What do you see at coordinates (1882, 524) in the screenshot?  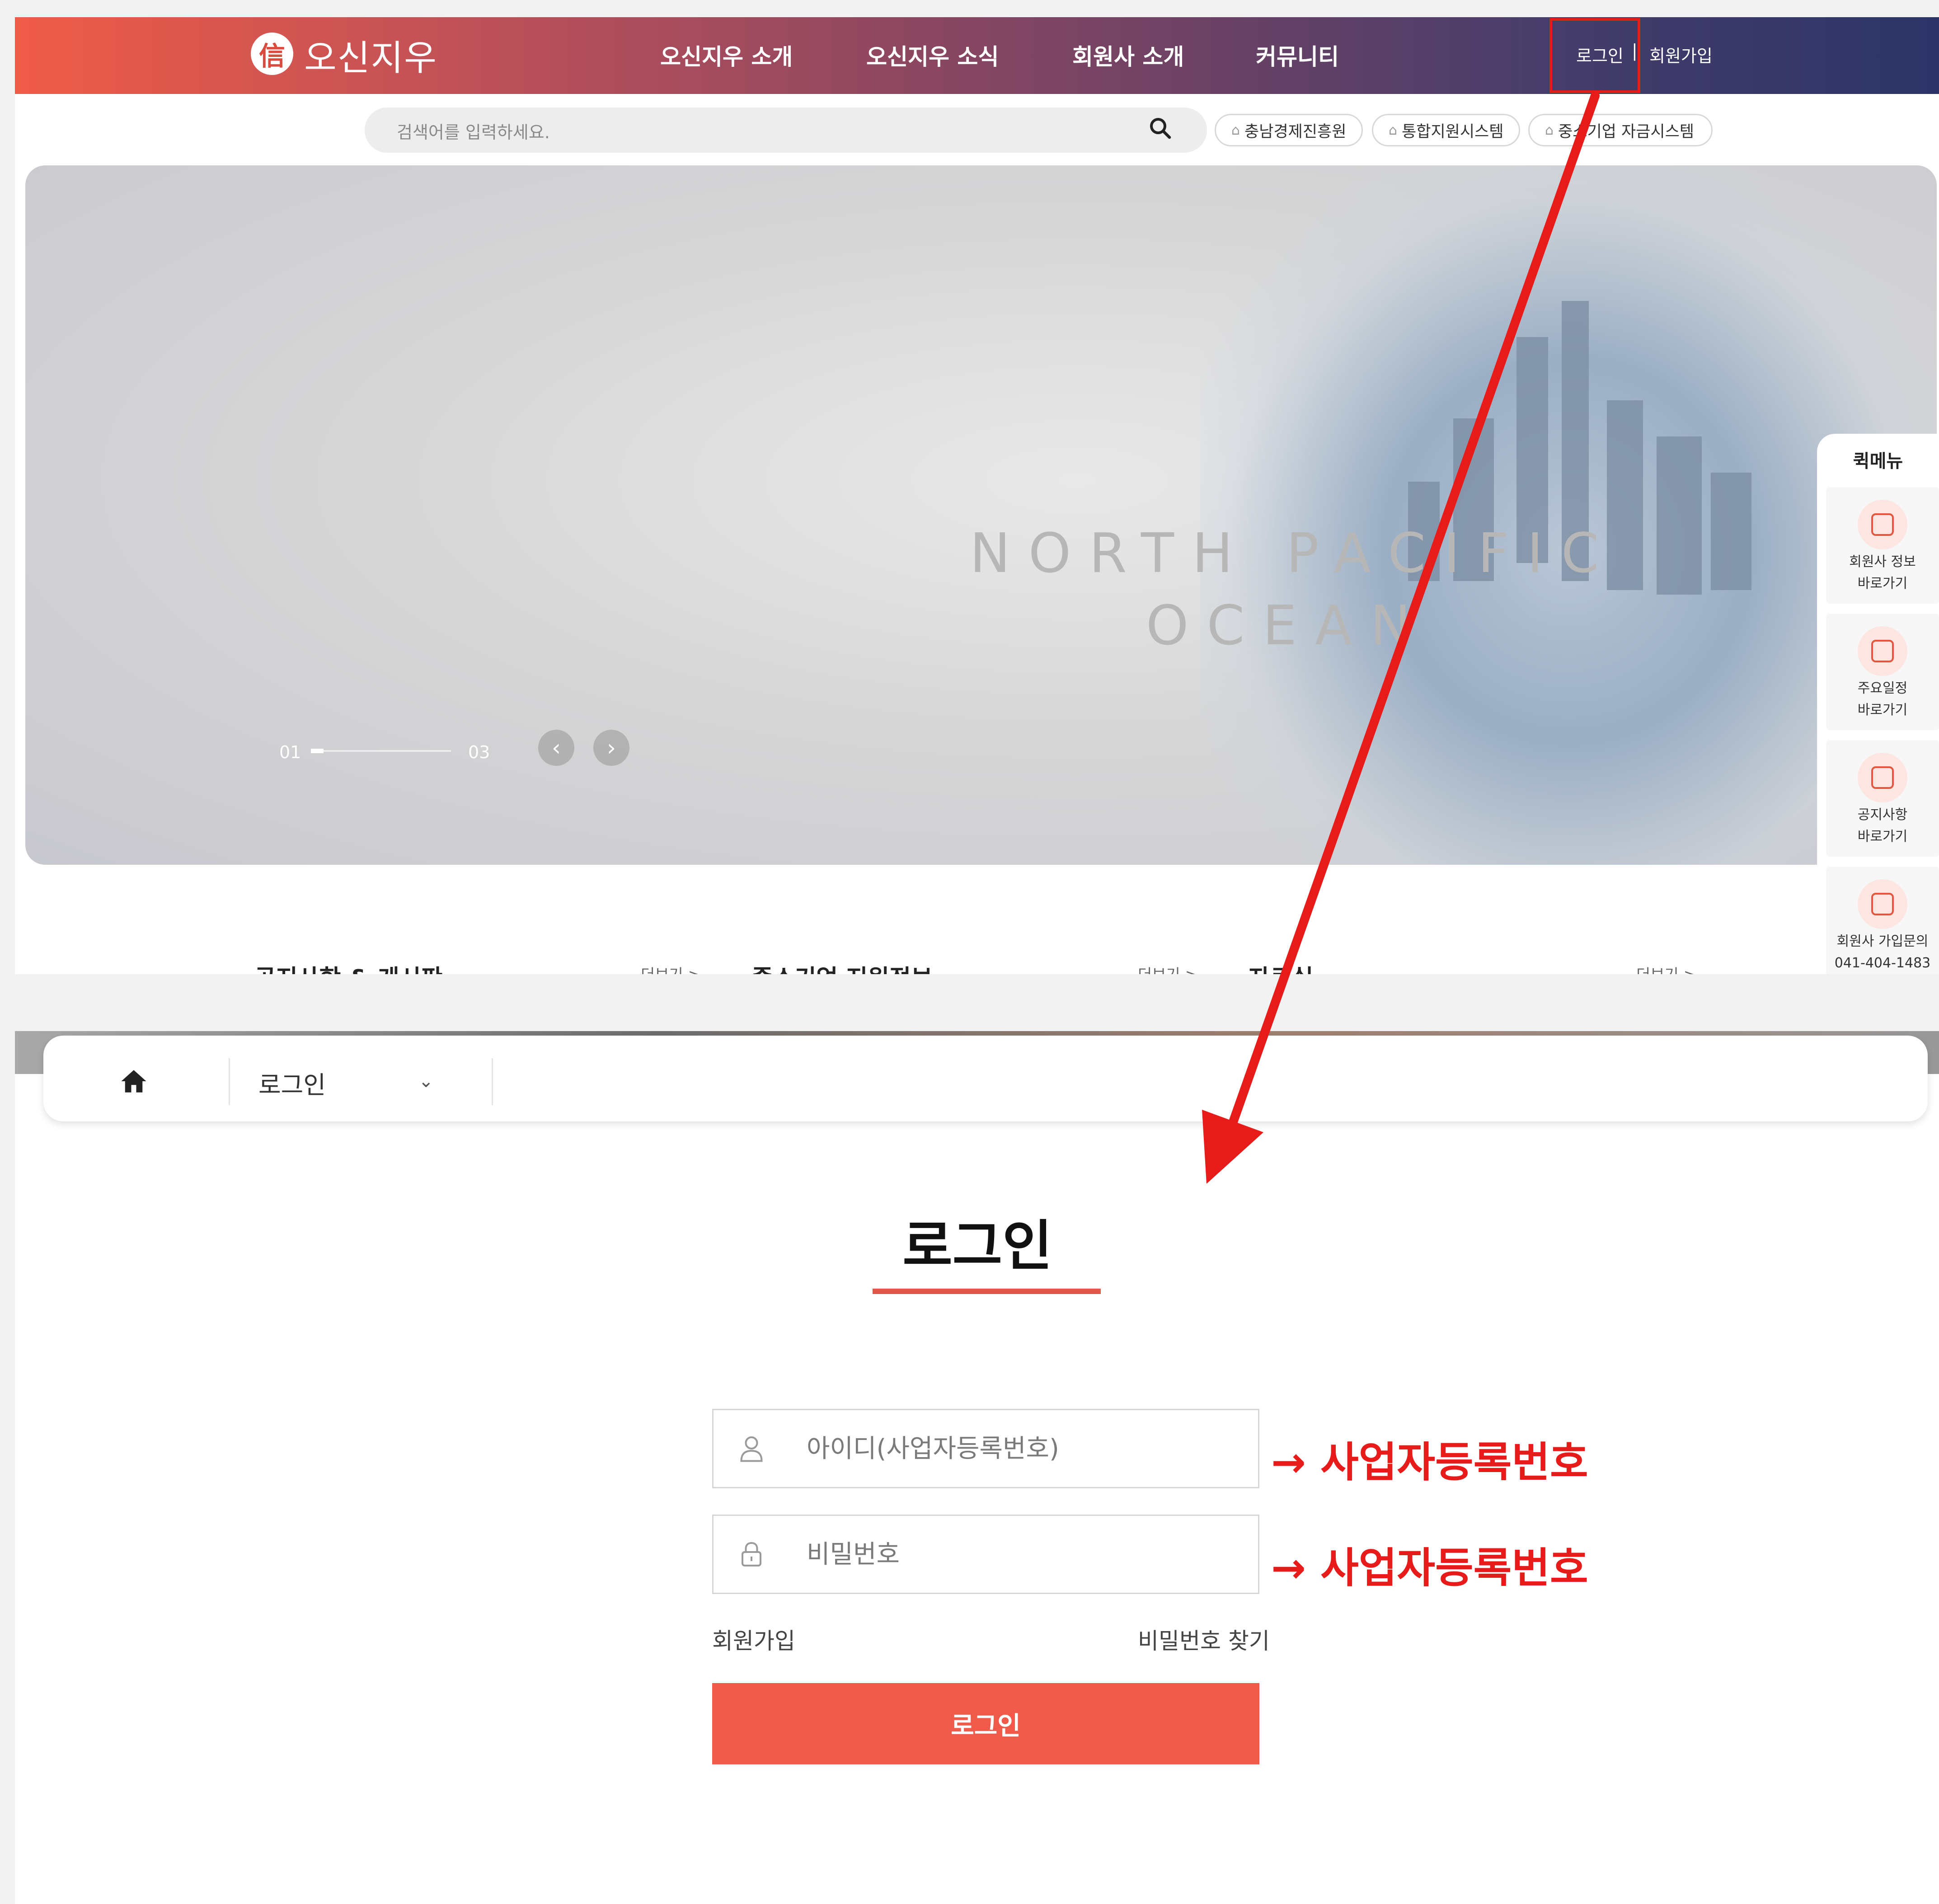 I see `member-search-icon` at bounding box center [1882, 524].